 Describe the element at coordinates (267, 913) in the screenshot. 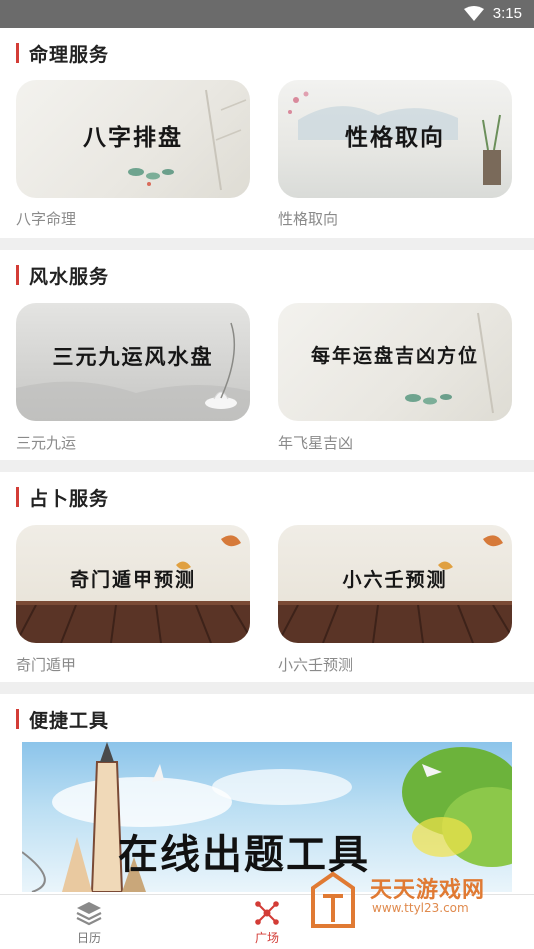

I see `network-icon` at that location.